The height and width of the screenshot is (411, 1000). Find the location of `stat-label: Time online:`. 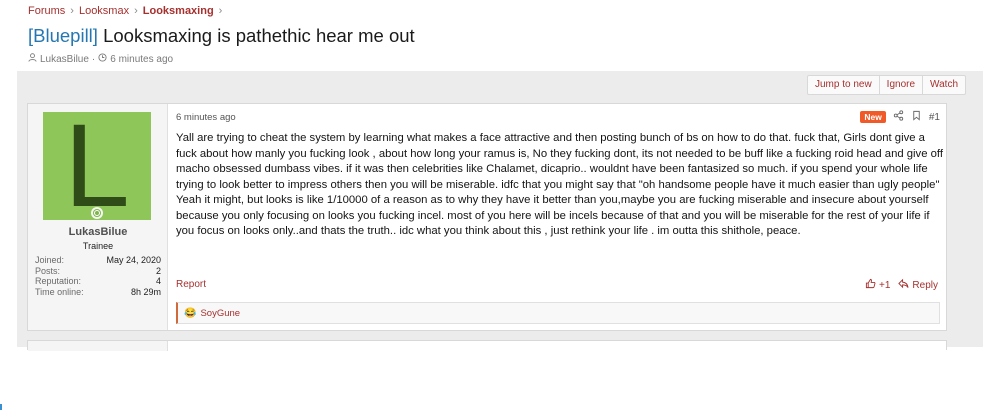

stat-label: Time online: is located at coordinates (59, 291).